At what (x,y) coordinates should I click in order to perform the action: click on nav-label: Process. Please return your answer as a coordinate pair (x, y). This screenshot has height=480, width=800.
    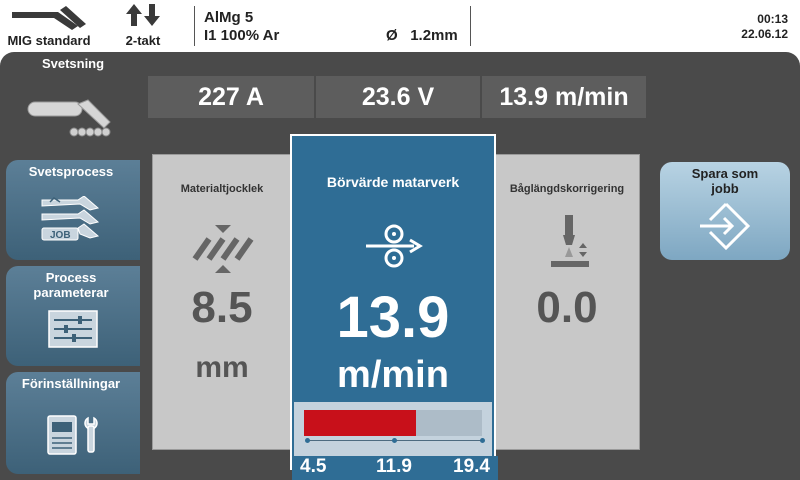
    Looking at the image, I should click on (71, 277).